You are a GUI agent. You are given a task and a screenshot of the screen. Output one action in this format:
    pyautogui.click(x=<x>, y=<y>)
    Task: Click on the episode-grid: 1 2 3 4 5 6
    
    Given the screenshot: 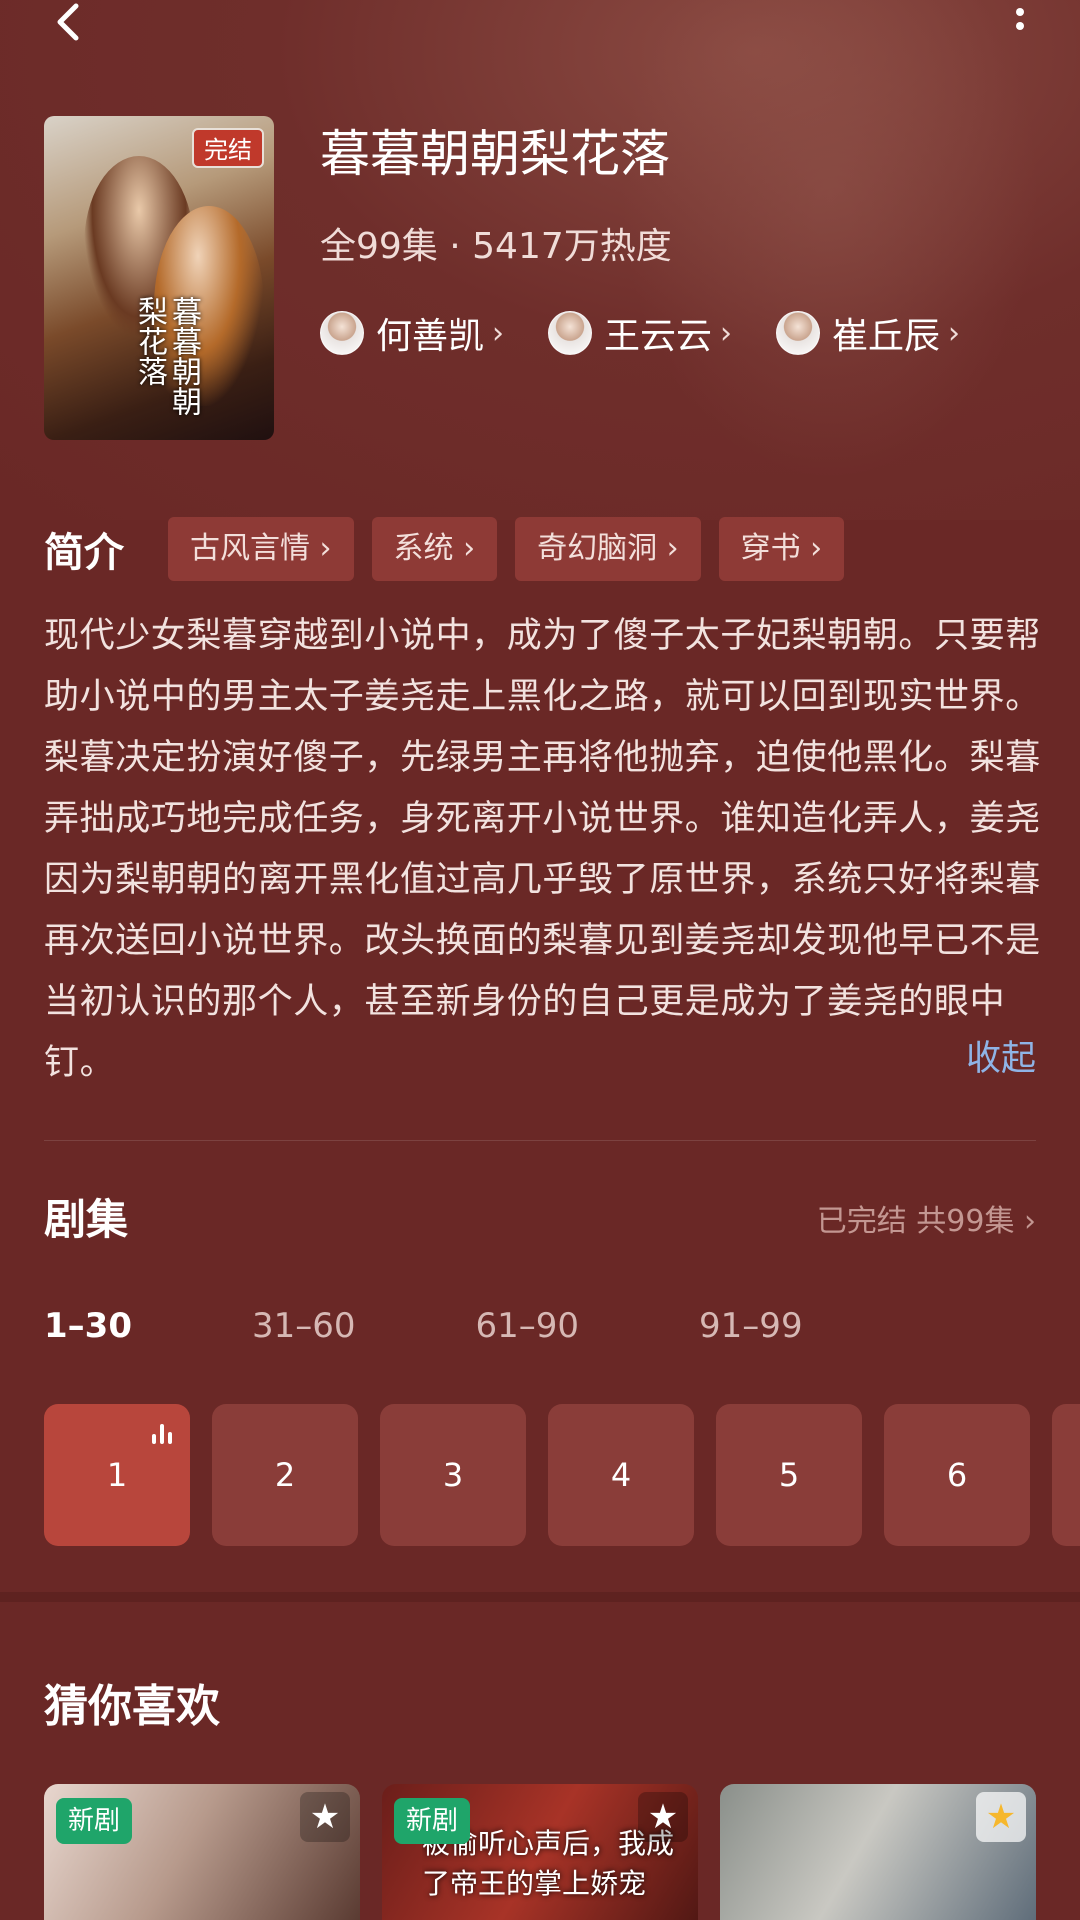 What is the action you would take?
    pyautogui.click(x=562, y=1475)
    